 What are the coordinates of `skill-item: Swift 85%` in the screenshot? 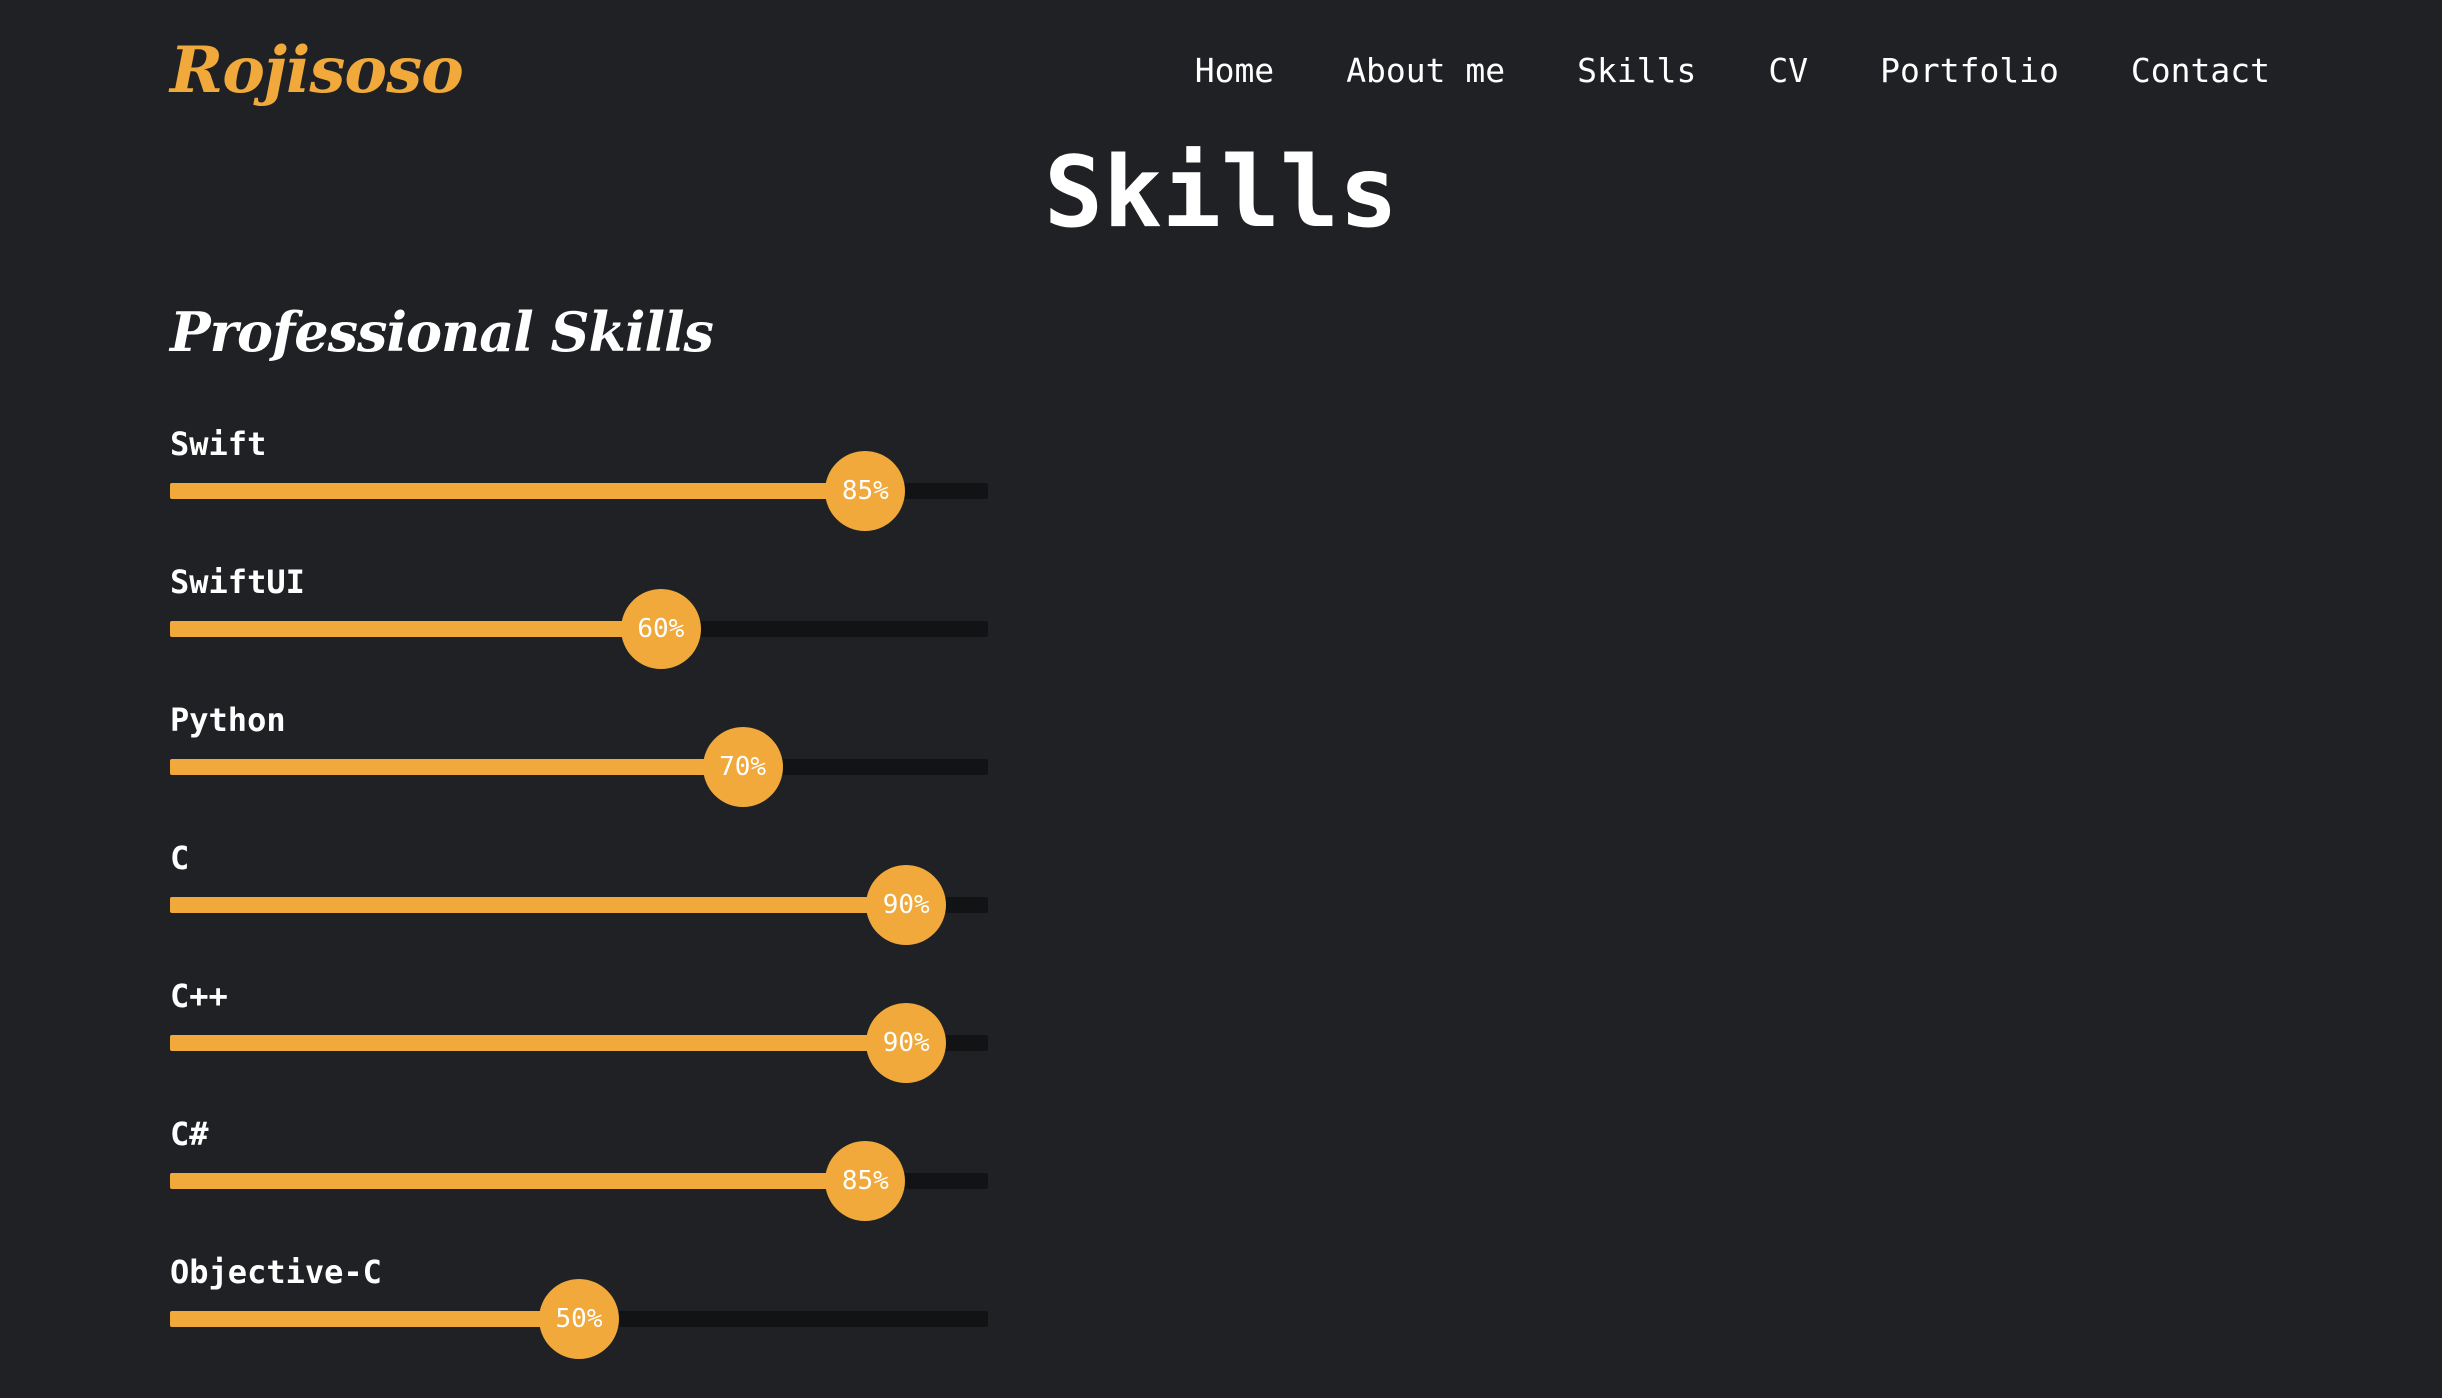 It's located at (579, 489).